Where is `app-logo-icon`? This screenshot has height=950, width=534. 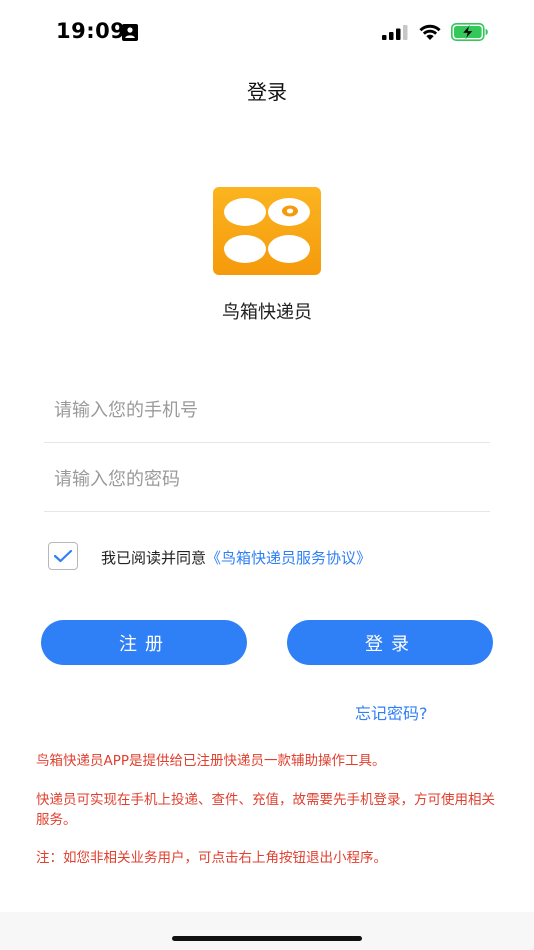
app-logo-icon is located at coordinates (267, 231).